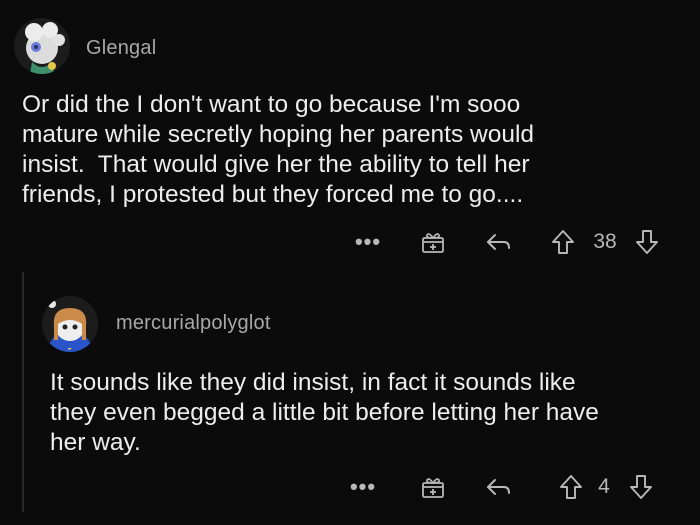 The width and height of the screenshot is (700, 525). I want to click on avatar-mercurialpolyglot-icon, so click(70, 326).